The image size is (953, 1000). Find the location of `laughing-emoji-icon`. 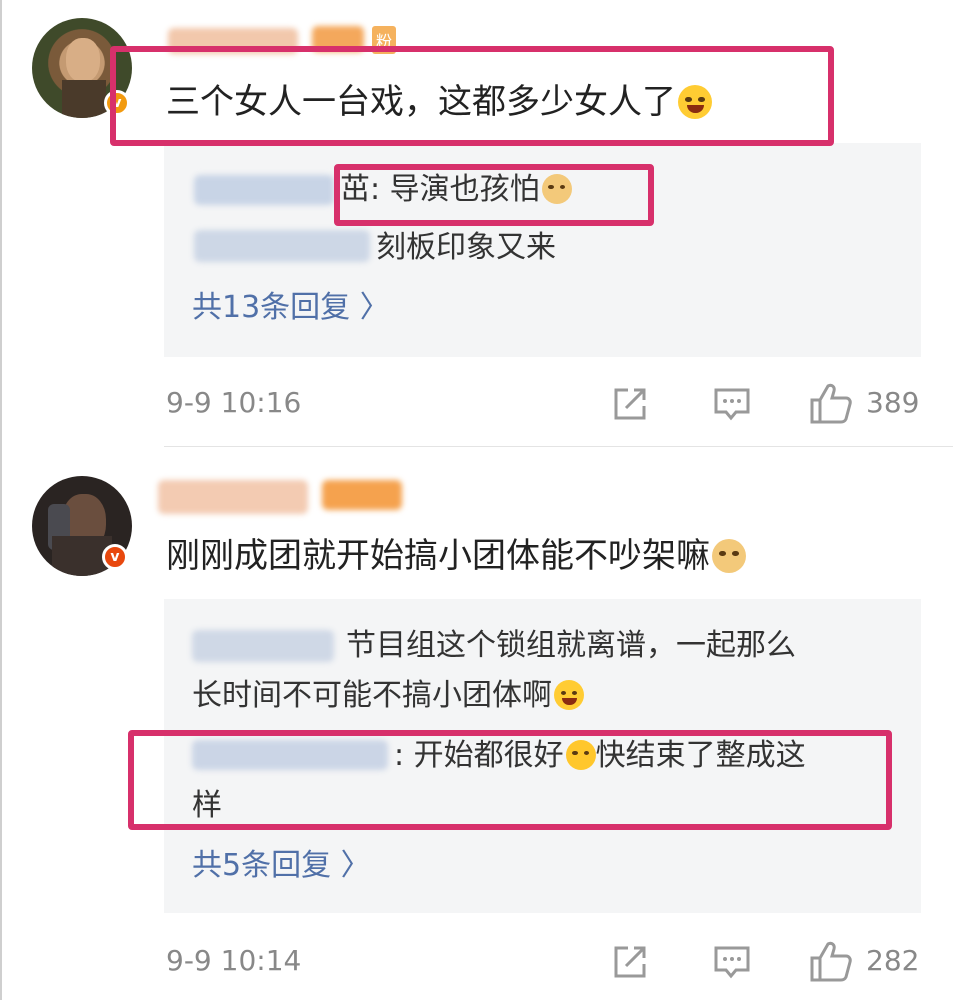

laughing-emoji-icon is located at coordinates (569, 695).